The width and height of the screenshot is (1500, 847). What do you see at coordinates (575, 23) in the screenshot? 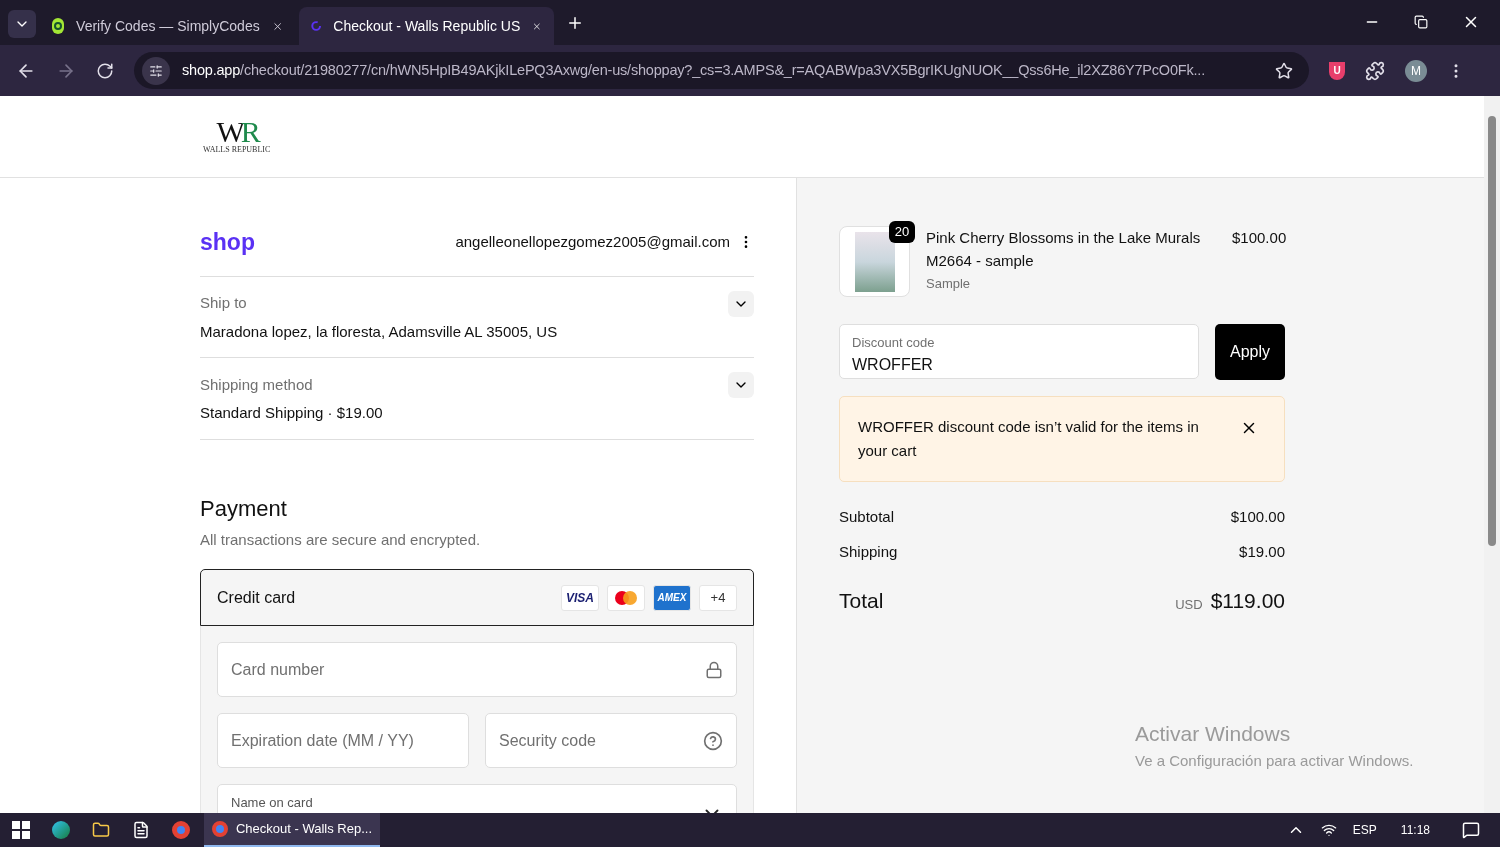
I see `new-tab-icon` at bounding box center [575, 23].